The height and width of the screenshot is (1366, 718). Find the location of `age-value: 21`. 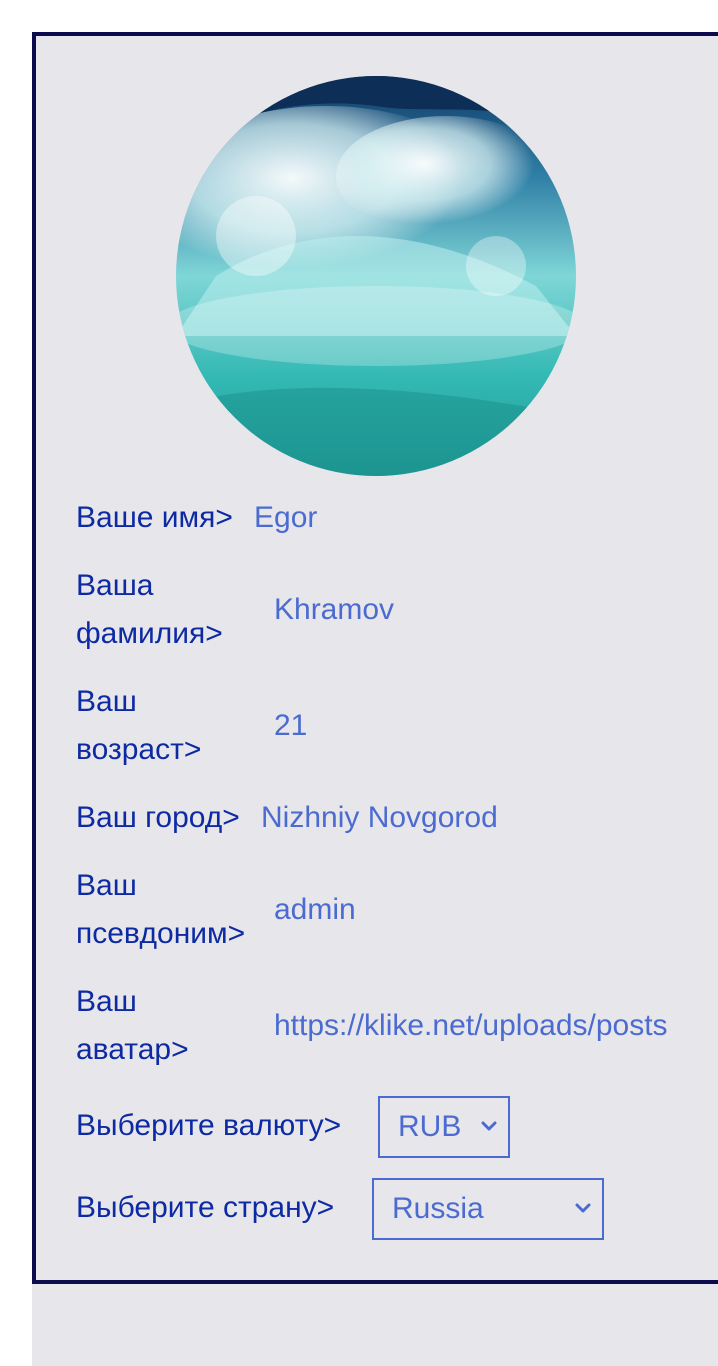

age-value: 21 is located at coordinates (291, 725).